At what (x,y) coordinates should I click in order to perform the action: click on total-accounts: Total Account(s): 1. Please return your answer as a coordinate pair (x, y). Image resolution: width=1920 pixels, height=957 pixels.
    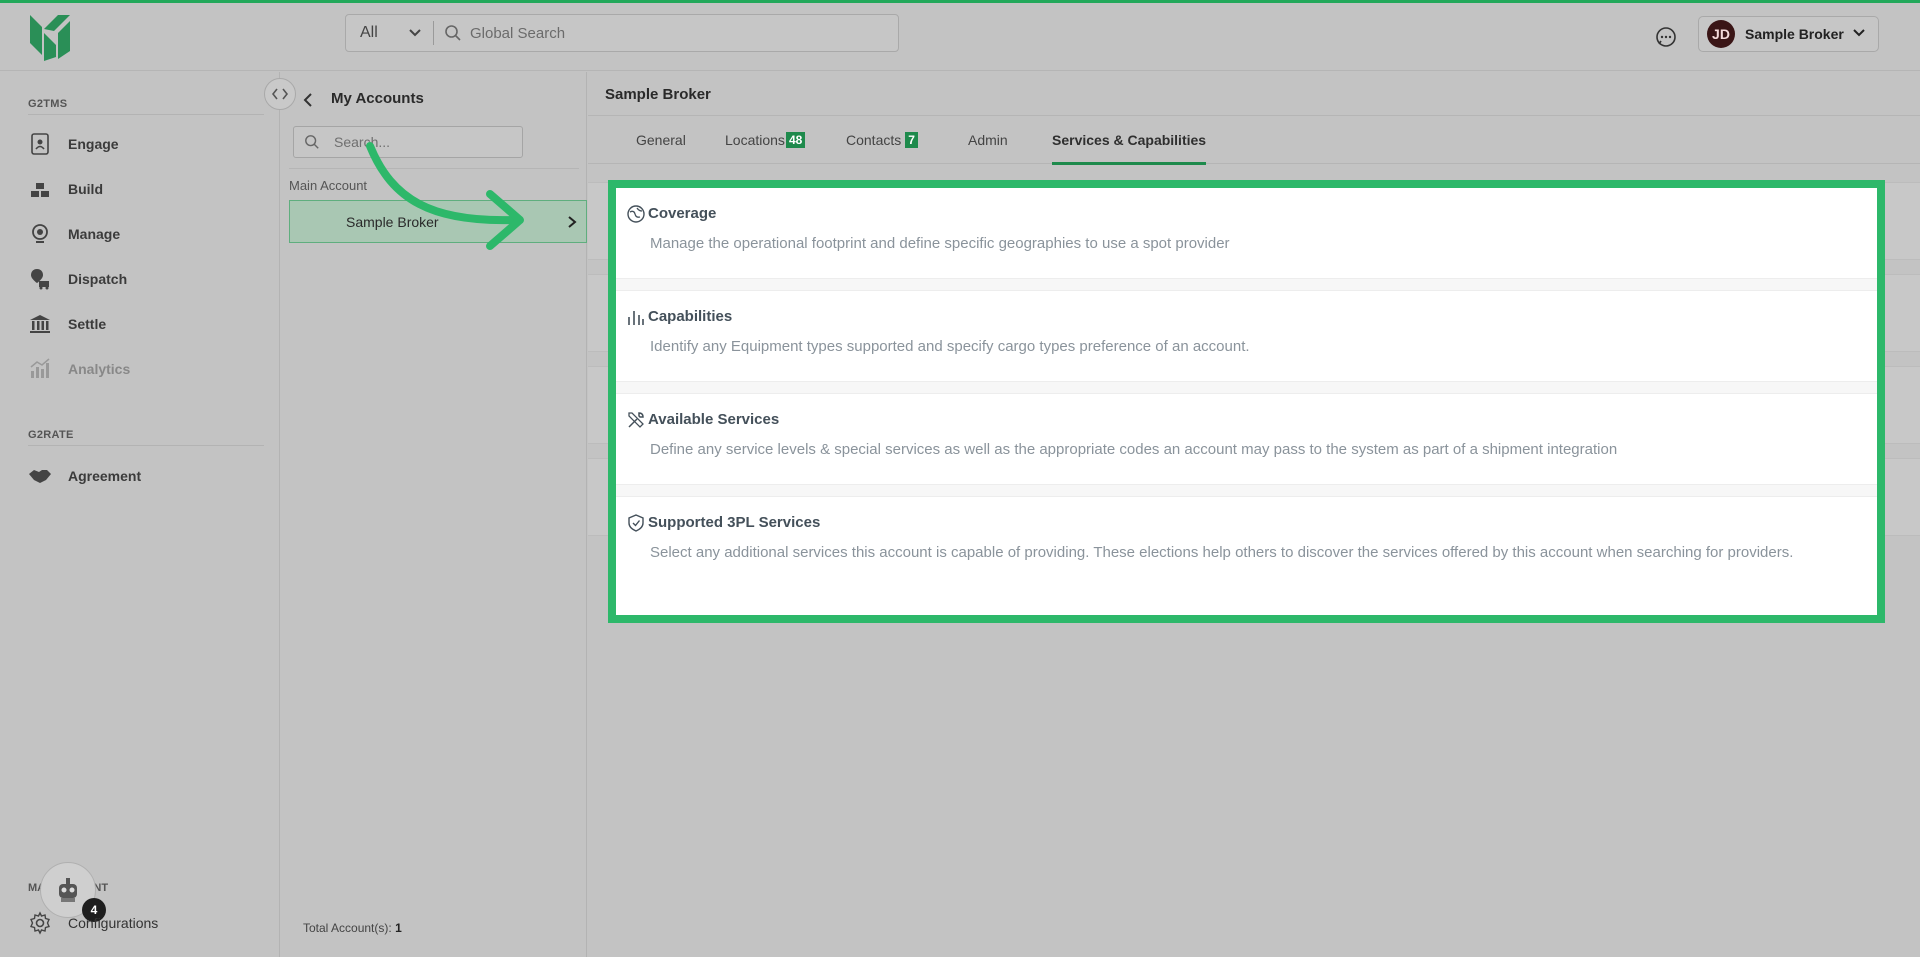
    Looking at the image, I should click on (352, 928).